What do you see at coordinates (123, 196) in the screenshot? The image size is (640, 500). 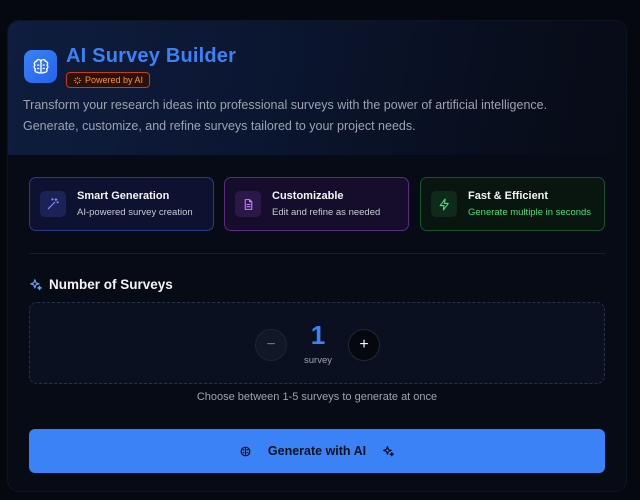 I see `feature-name: Smart Generation` at bounding box center [123, 196].